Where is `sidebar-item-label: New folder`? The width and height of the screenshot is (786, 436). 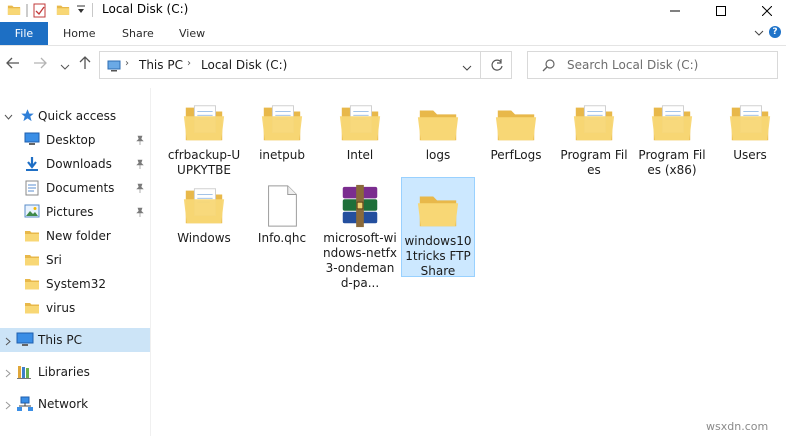 sidebar-item-label: New folder is located at coordinates (78, 236).